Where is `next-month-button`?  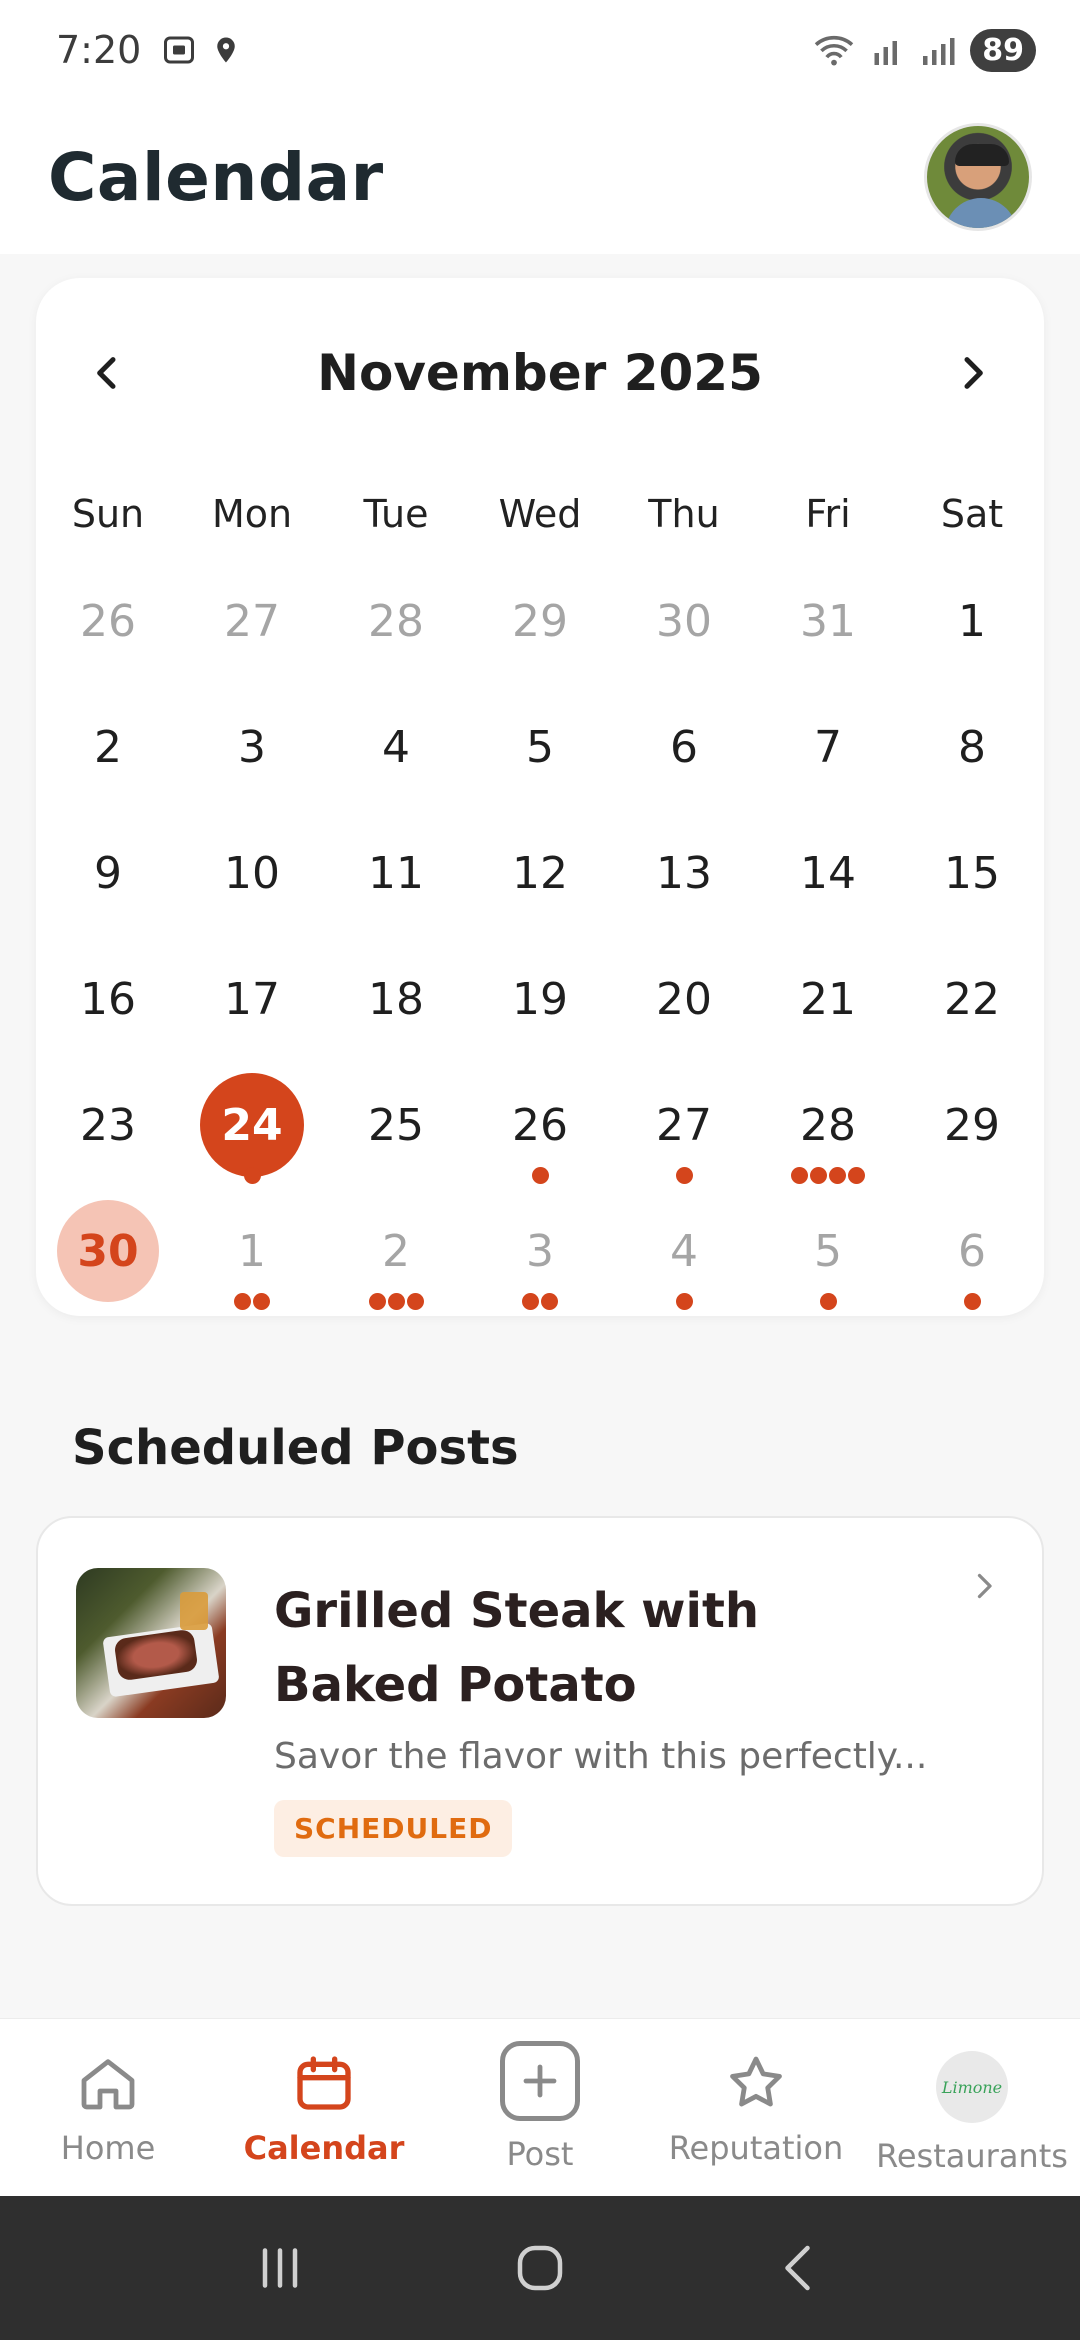 next-month-button is located at coordinates (972, 373).